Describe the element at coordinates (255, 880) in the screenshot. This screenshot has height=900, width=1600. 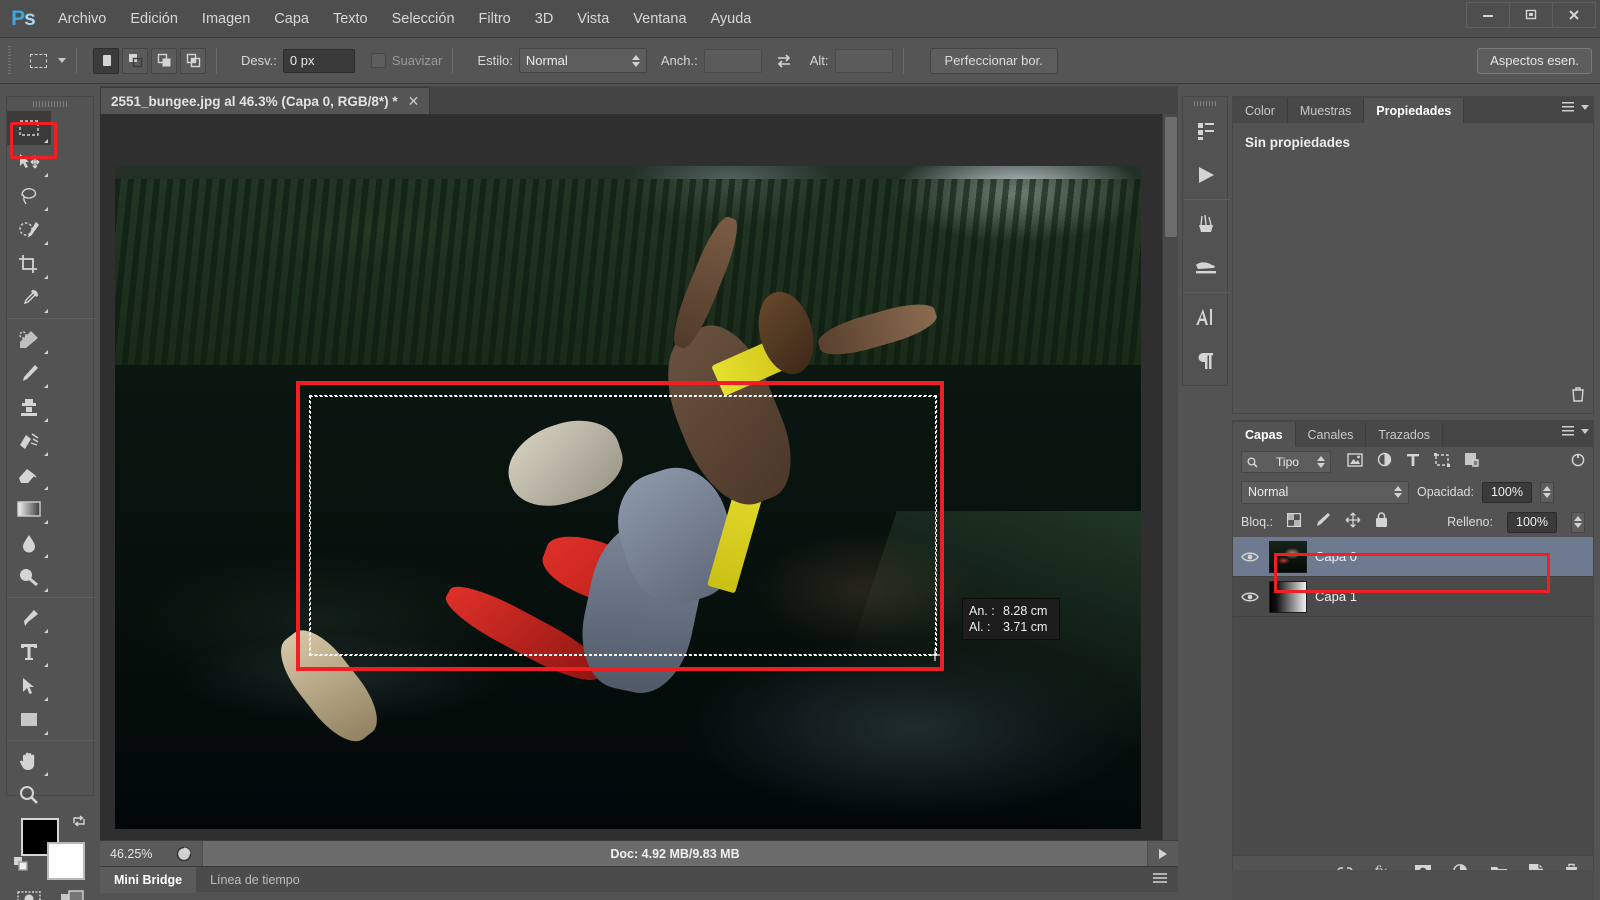
I see `tab-linea-de-tiempo: Línea de tiempo` at that location.